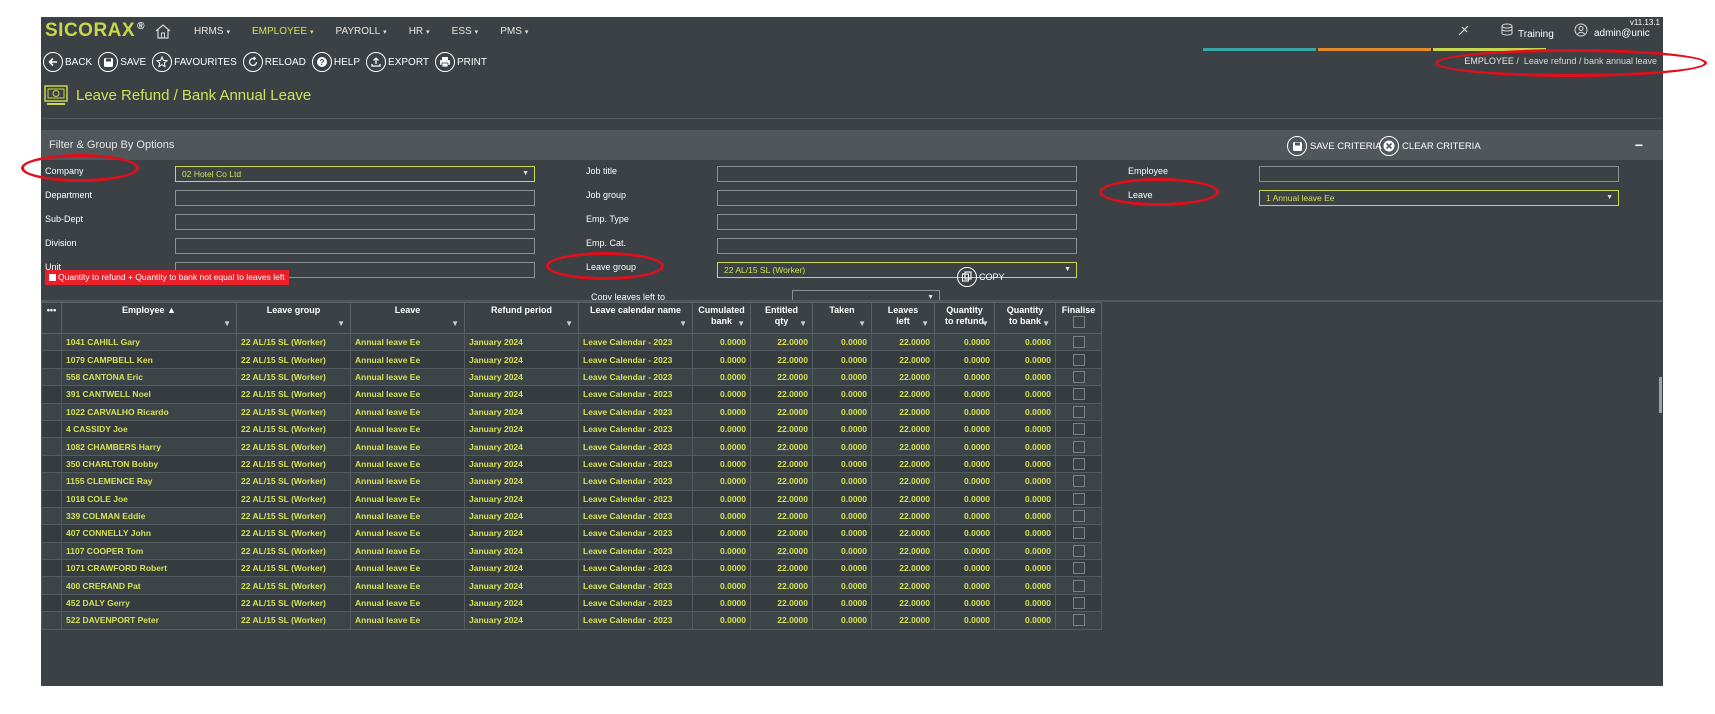 The height and width of the screenshot is (714, 1715). Describe the element at coordinates (964, 318) in the screenshot. I see `col-qty-refund: Quantity to refund ▼` at that location.